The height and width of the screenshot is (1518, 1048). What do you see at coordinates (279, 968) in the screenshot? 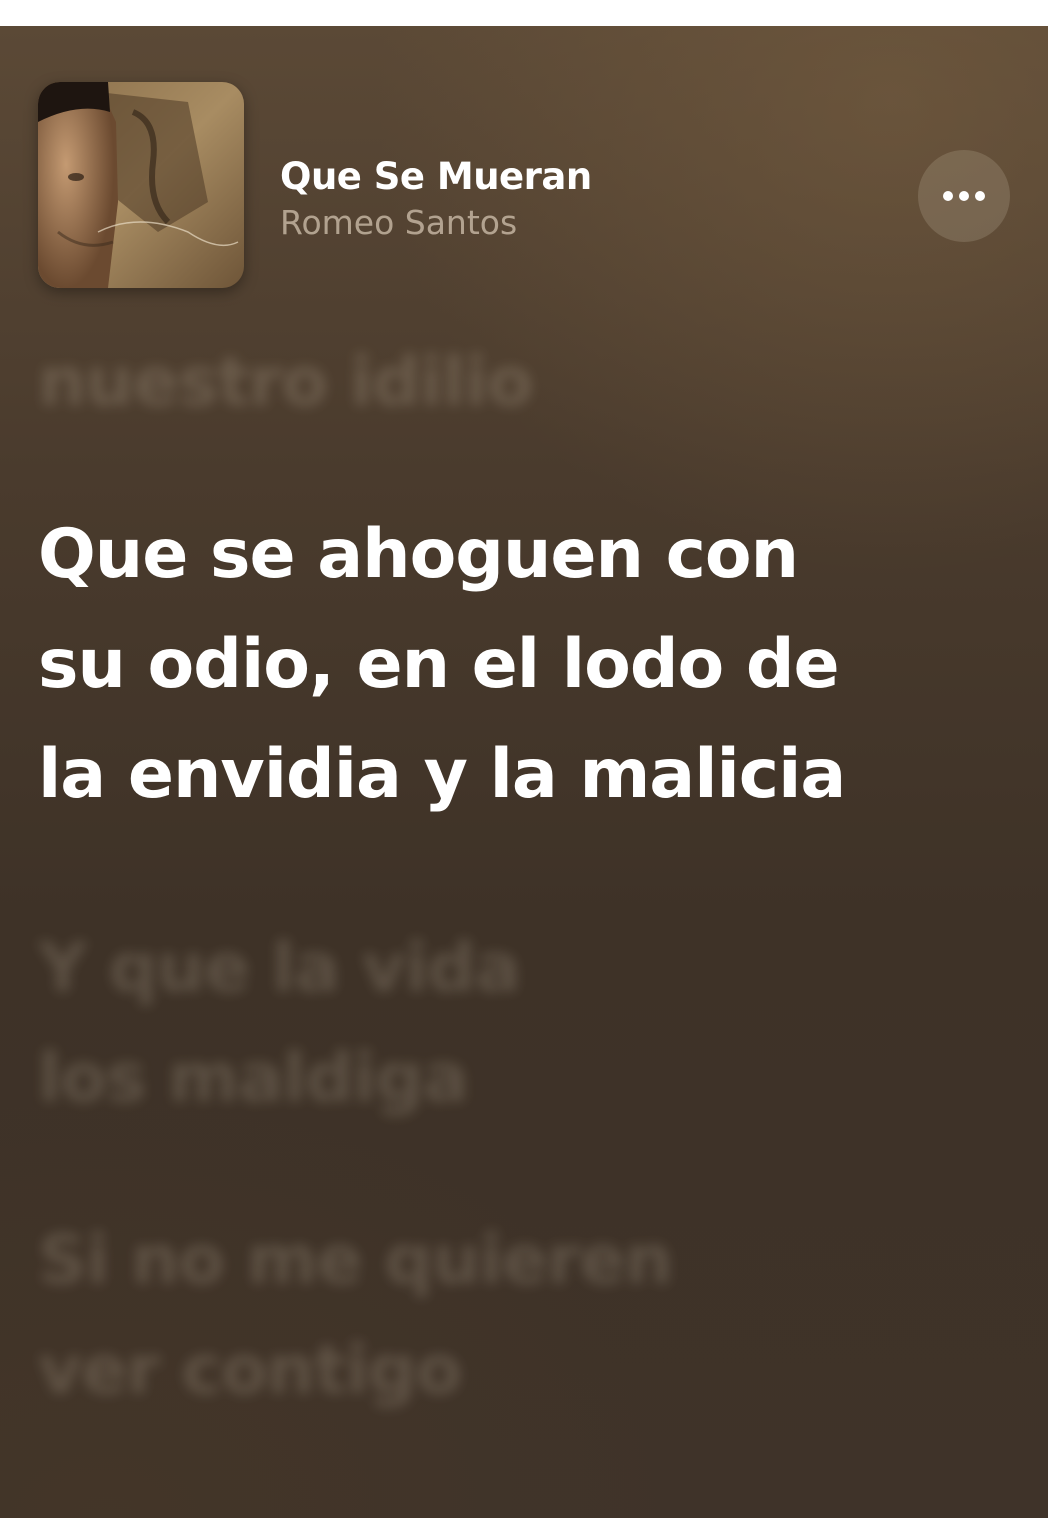
I see `lyric-row: Y que la vida` at bounding box center [279, 968].